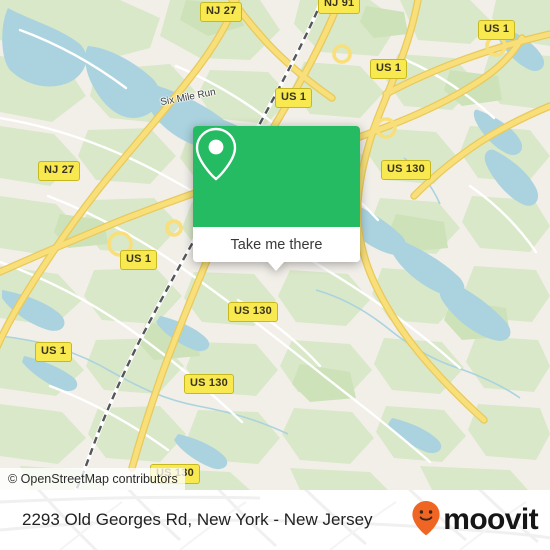  Describe the element at coordinates (497, 30) in the screenshot. I see `road-shield-us-1-topright: US 1` at that location.